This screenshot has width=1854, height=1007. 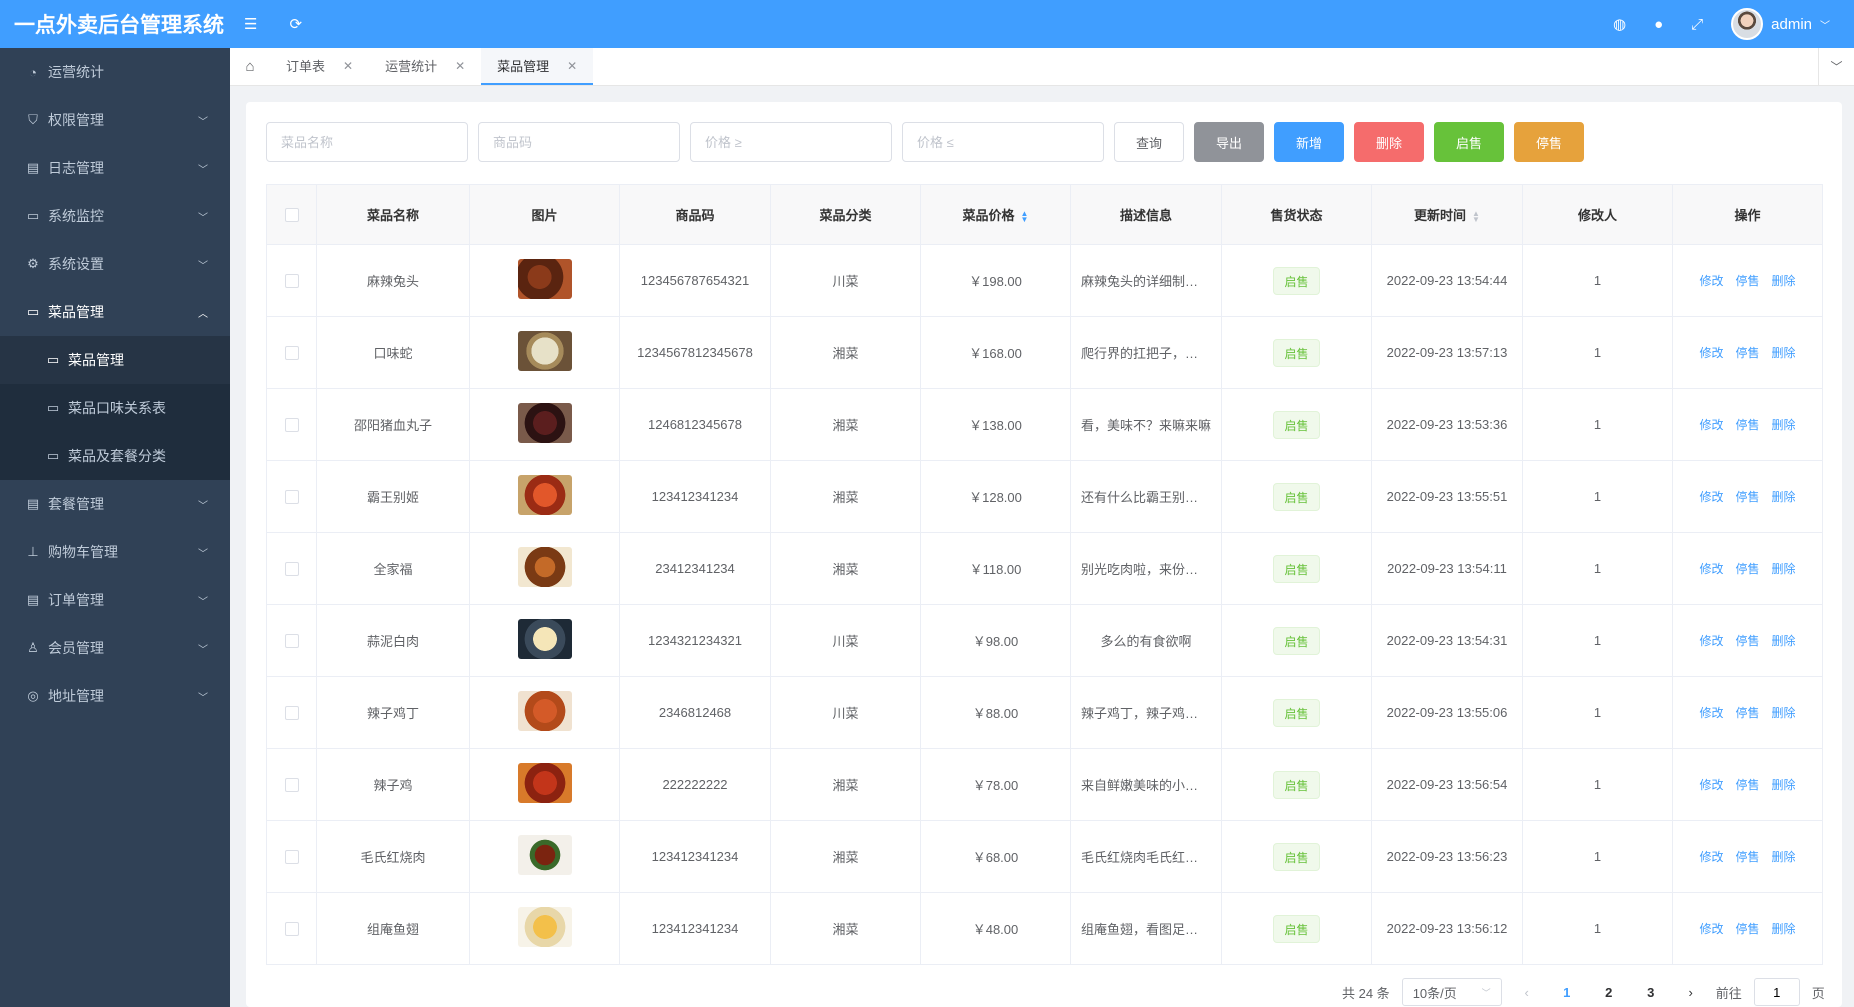 I want to click on select-all-checkbox, so click(x=291, y=215).